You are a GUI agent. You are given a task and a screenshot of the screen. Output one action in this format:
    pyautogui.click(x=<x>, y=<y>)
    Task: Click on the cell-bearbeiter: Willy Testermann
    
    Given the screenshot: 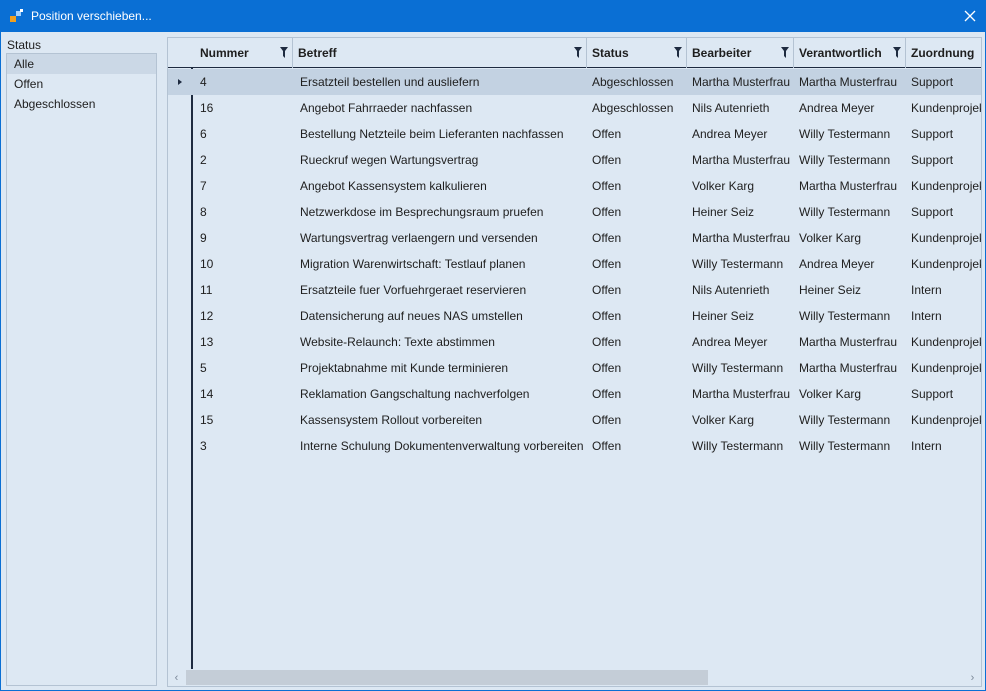 What is the action you would take?
    pyautogui.click(x=738, y=264)
    